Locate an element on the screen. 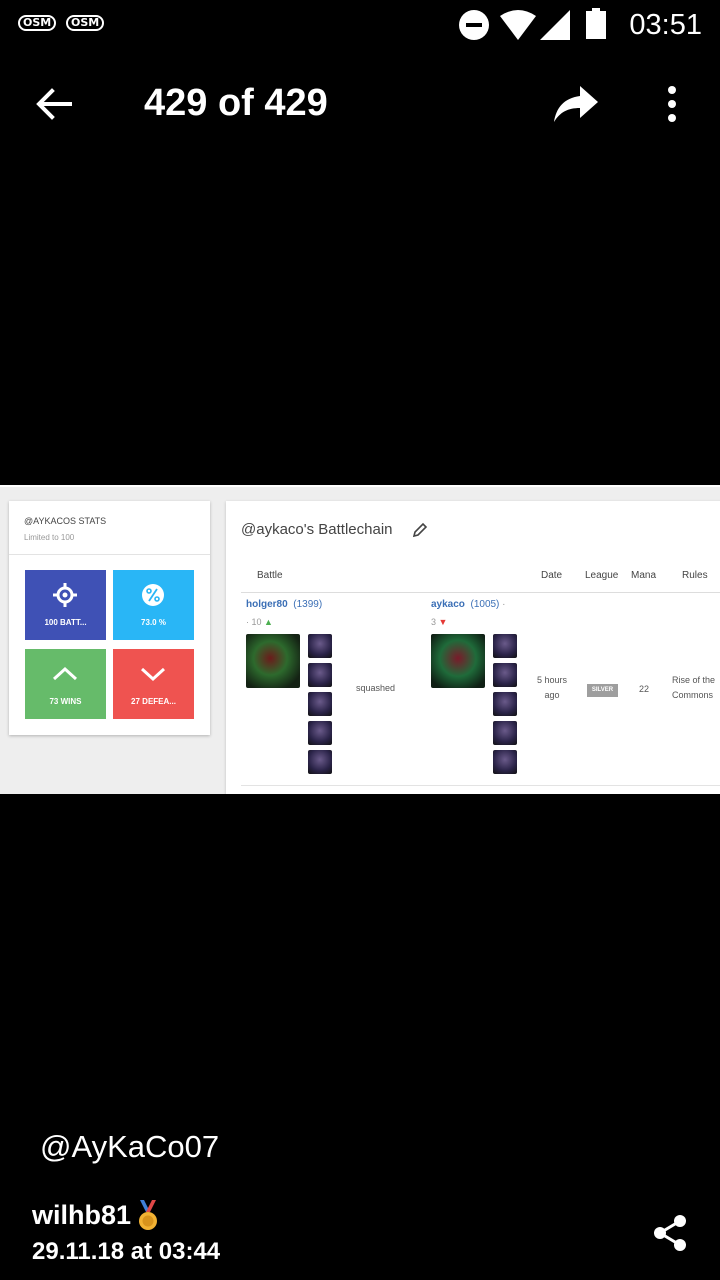 This screenshot has height=1280, width=720. wins-tile: 73 WINS is located at coordinates (65, 684).